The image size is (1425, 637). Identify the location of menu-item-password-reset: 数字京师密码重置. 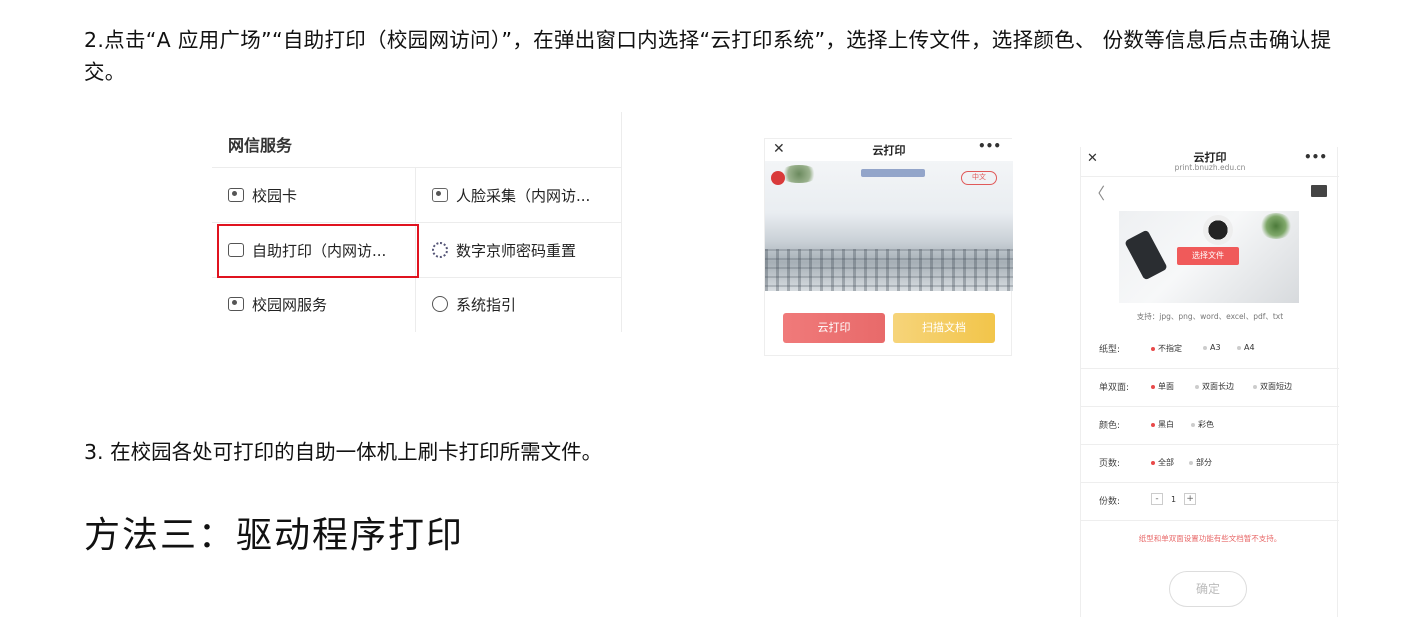
(504, 250).